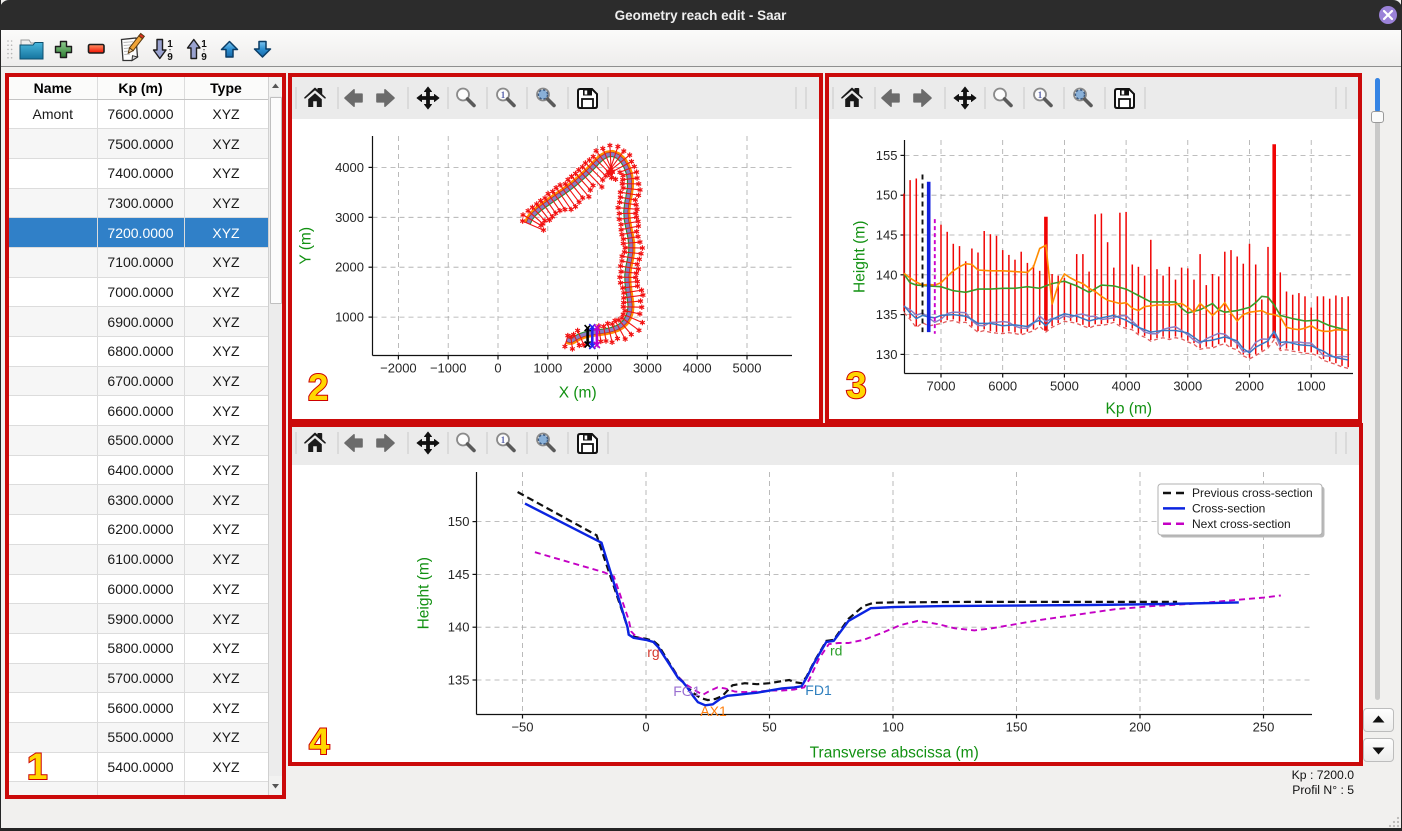 This screenshot has width=1402, height=831. I want to click on svg-text: Kp (m), so click(1128, 409).